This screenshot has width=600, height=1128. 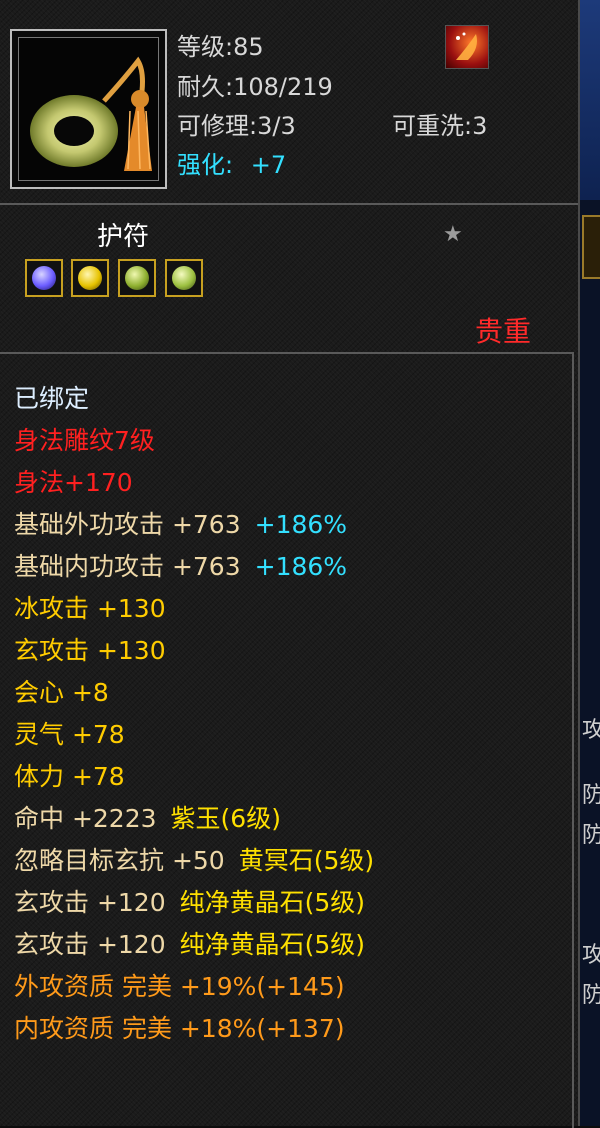 I want to click on stat-text: 基础内功攻击 +763, so click(x=127, y=566).